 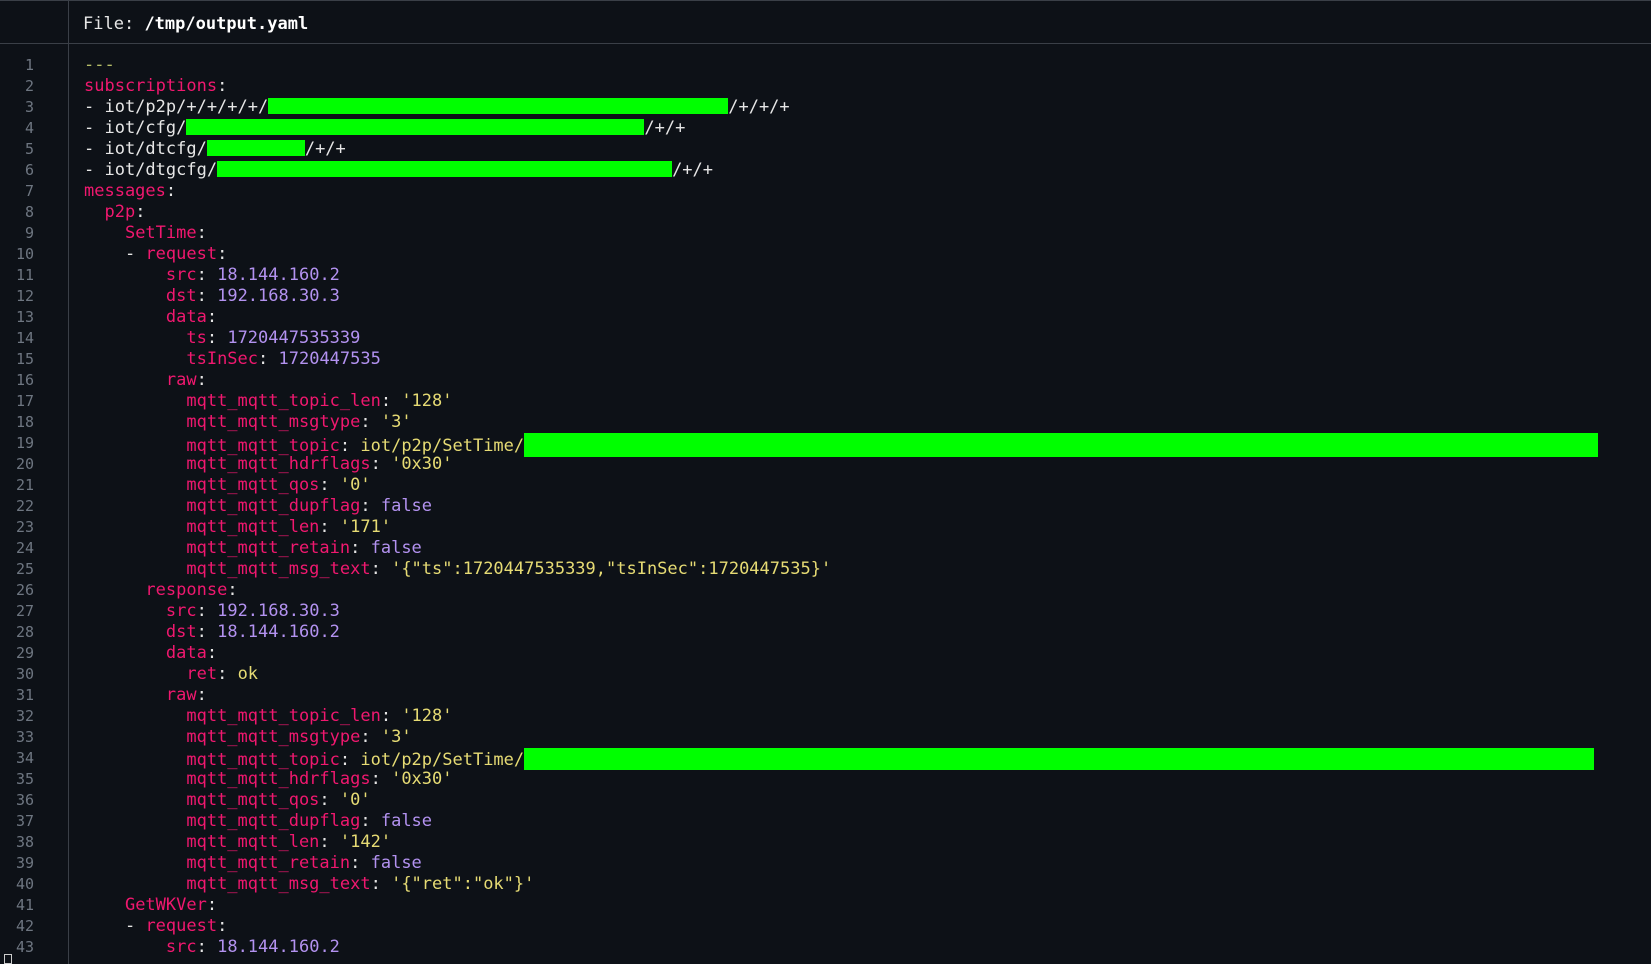 I want to click on line-number: 2, so click(x=29, y=86).